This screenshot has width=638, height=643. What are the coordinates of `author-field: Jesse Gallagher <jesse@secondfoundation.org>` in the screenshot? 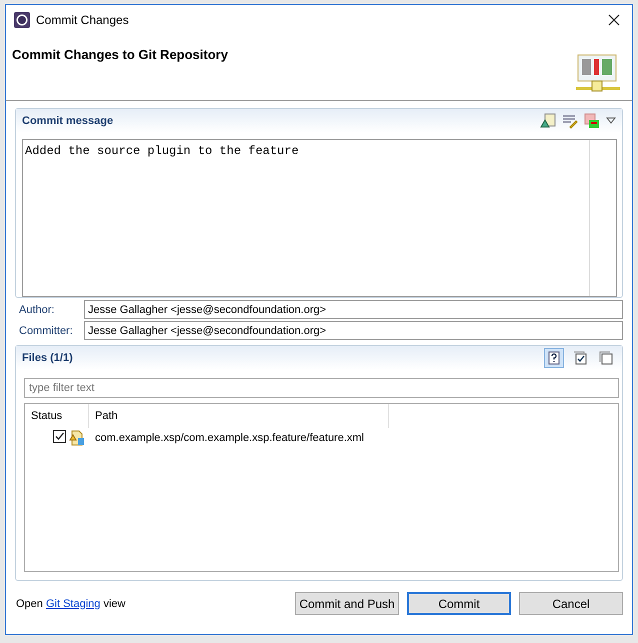 It's located at (353, 309).